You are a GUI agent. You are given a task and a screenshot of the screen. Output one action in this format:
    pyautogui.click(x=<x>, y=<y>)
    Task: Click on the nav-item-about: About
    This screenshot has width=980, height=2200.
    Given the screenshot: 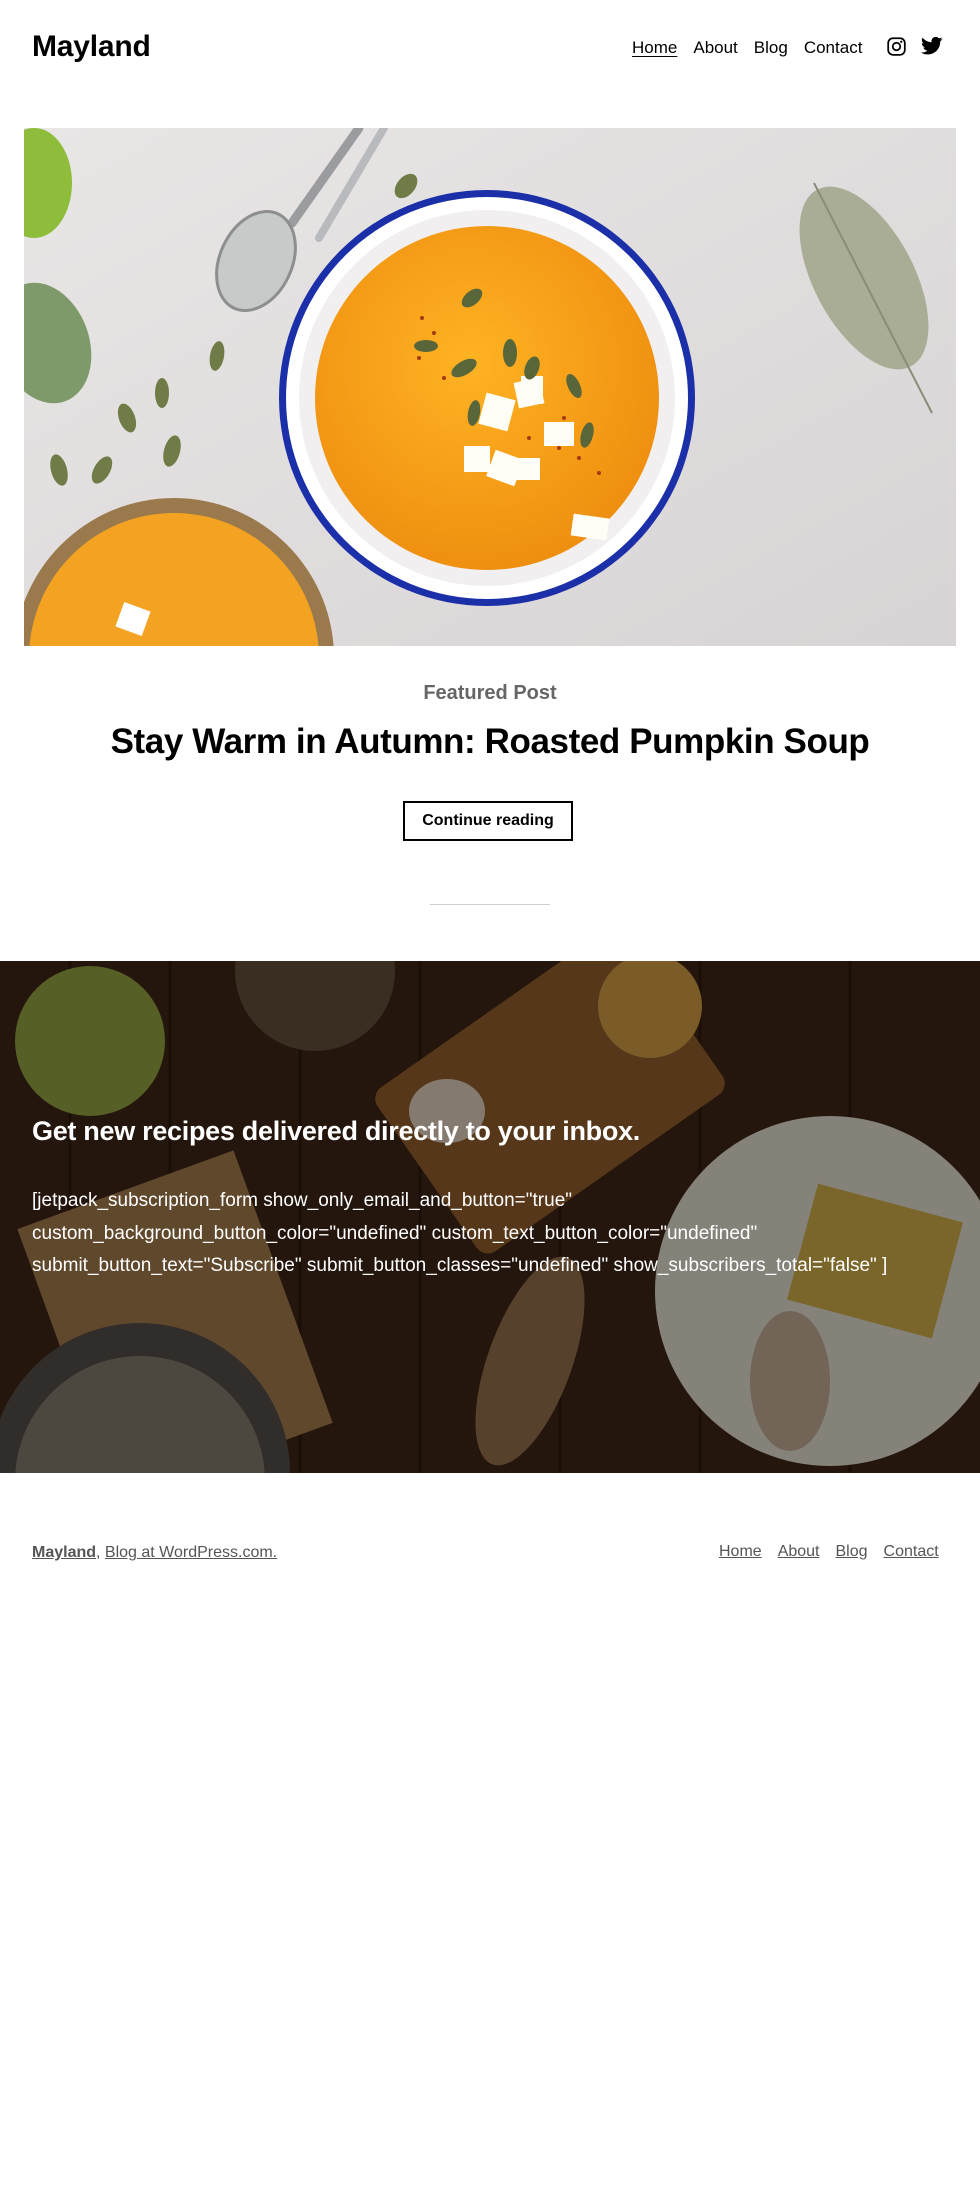 What is the action you would take?
    pyautogui.click(x=715, y=48)
    